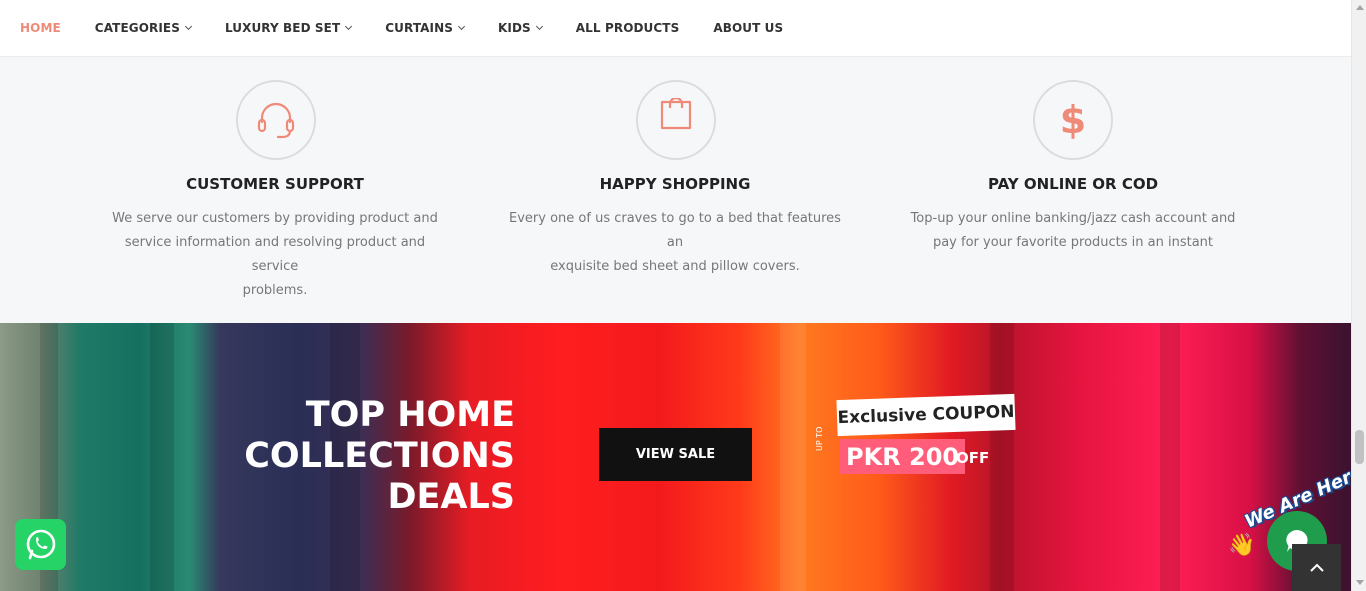  Describe the element at coordinates (1073, 120) in the screenshot. I see `dollar-icon: $` at that location.